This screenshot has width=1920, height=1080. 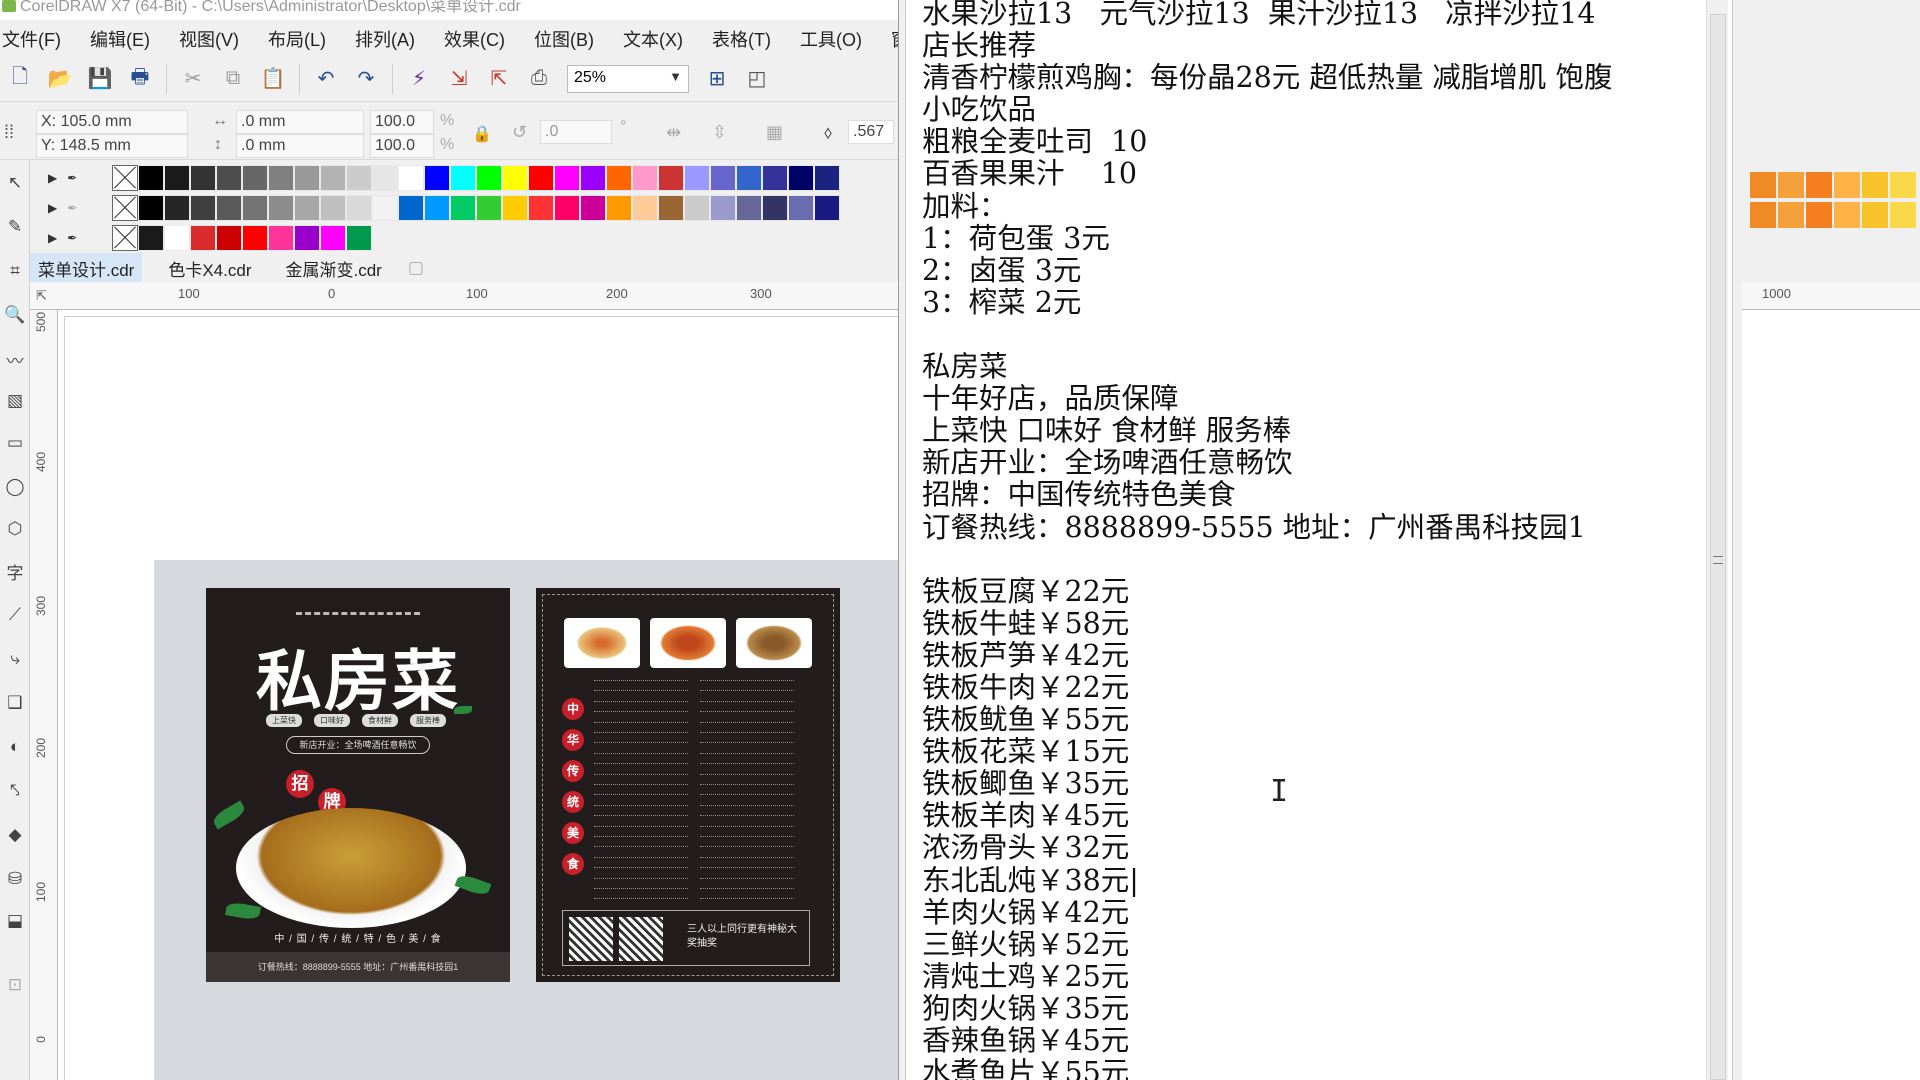 I want to click on lock-ratio-icon: 🔒, so click(x=482, y=134).